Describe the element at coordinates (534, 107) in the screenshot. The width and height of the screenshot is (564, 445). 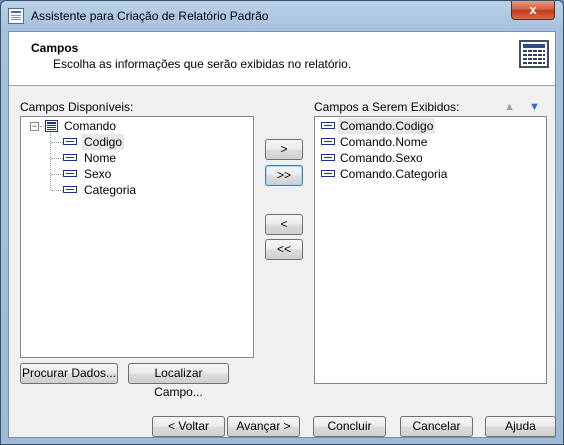
I see `arrow-down-icon: ▼` at that location.